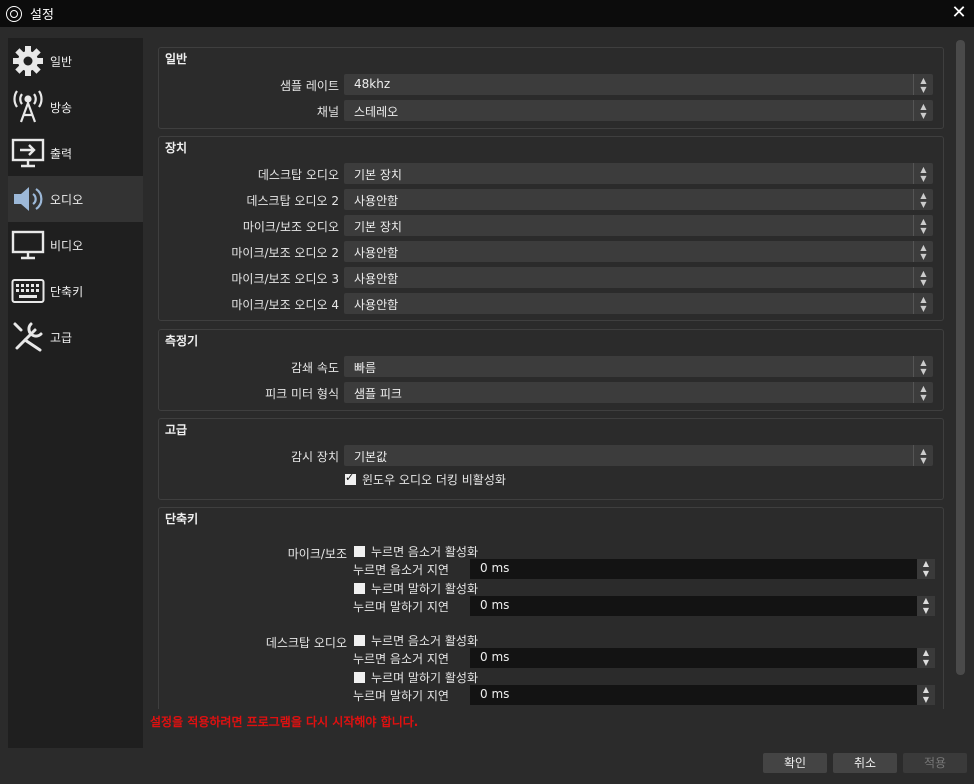 This screenshot has height=784, width=974. I want to click on push-to-talk-delay-label: 누르며 말하기 지연, so click(401, 607).